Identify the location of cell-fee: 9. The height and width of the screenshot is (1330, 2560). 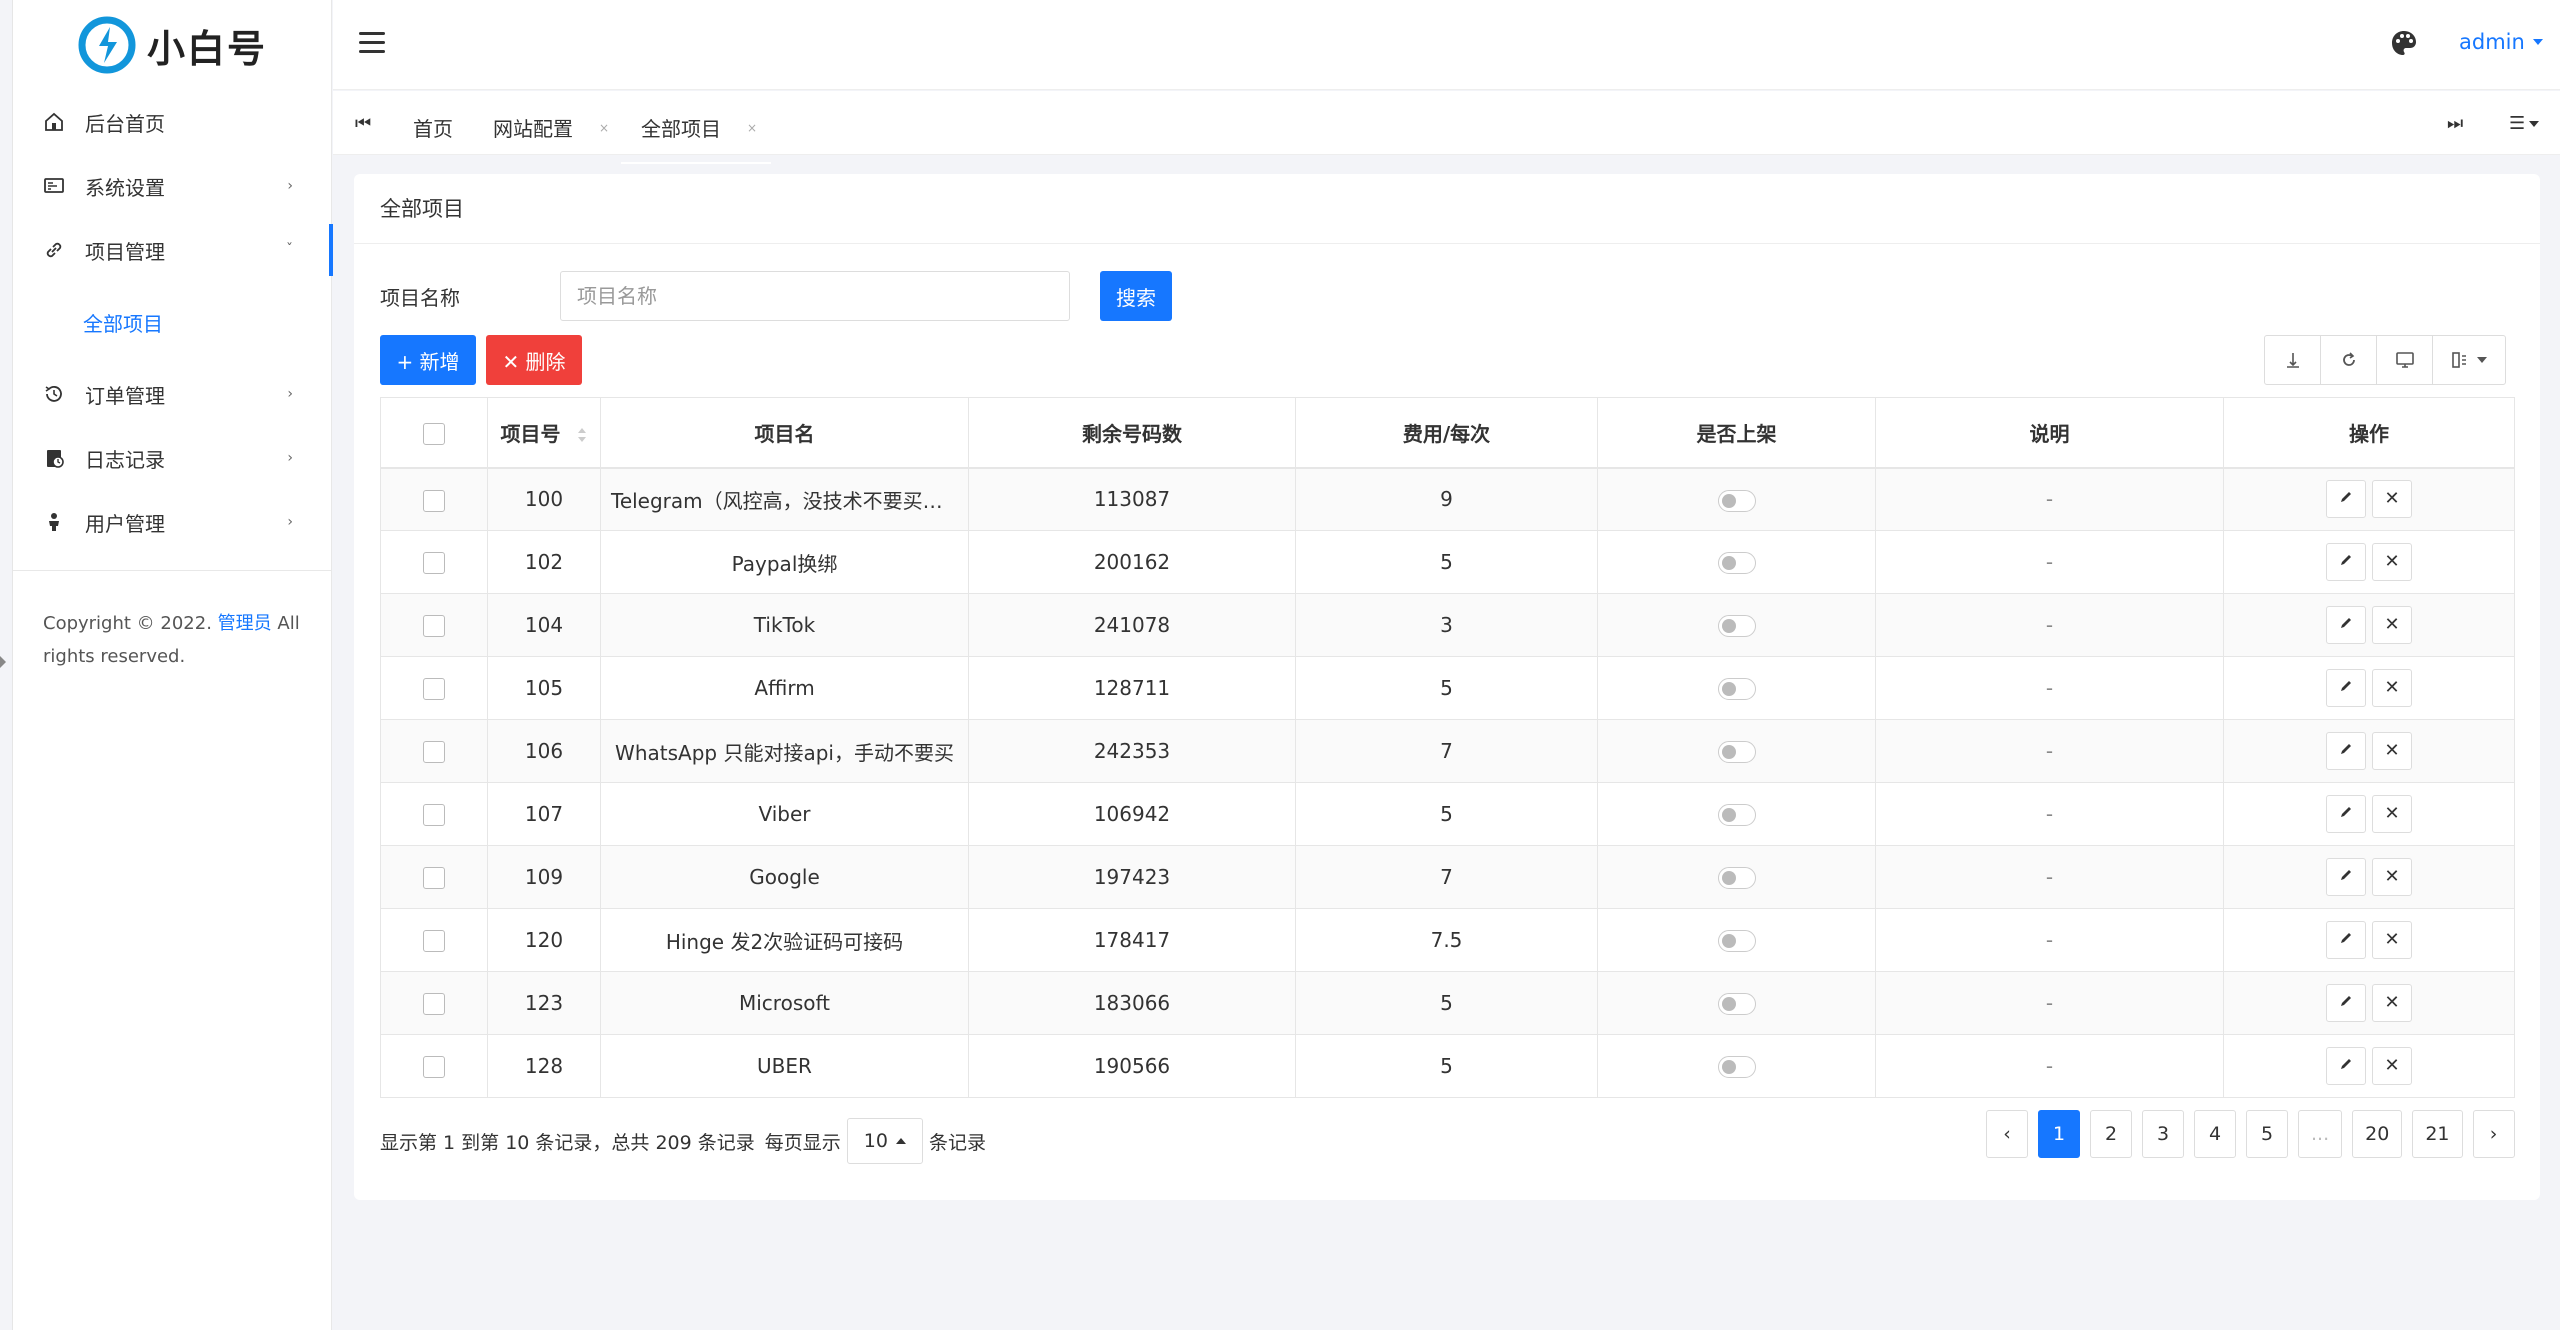
(1446, 499).